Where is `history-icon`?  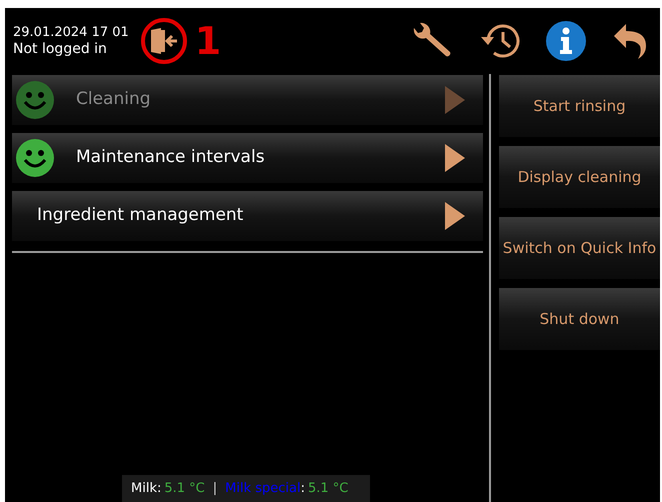
history-icon is located at coordinates (499, 41).